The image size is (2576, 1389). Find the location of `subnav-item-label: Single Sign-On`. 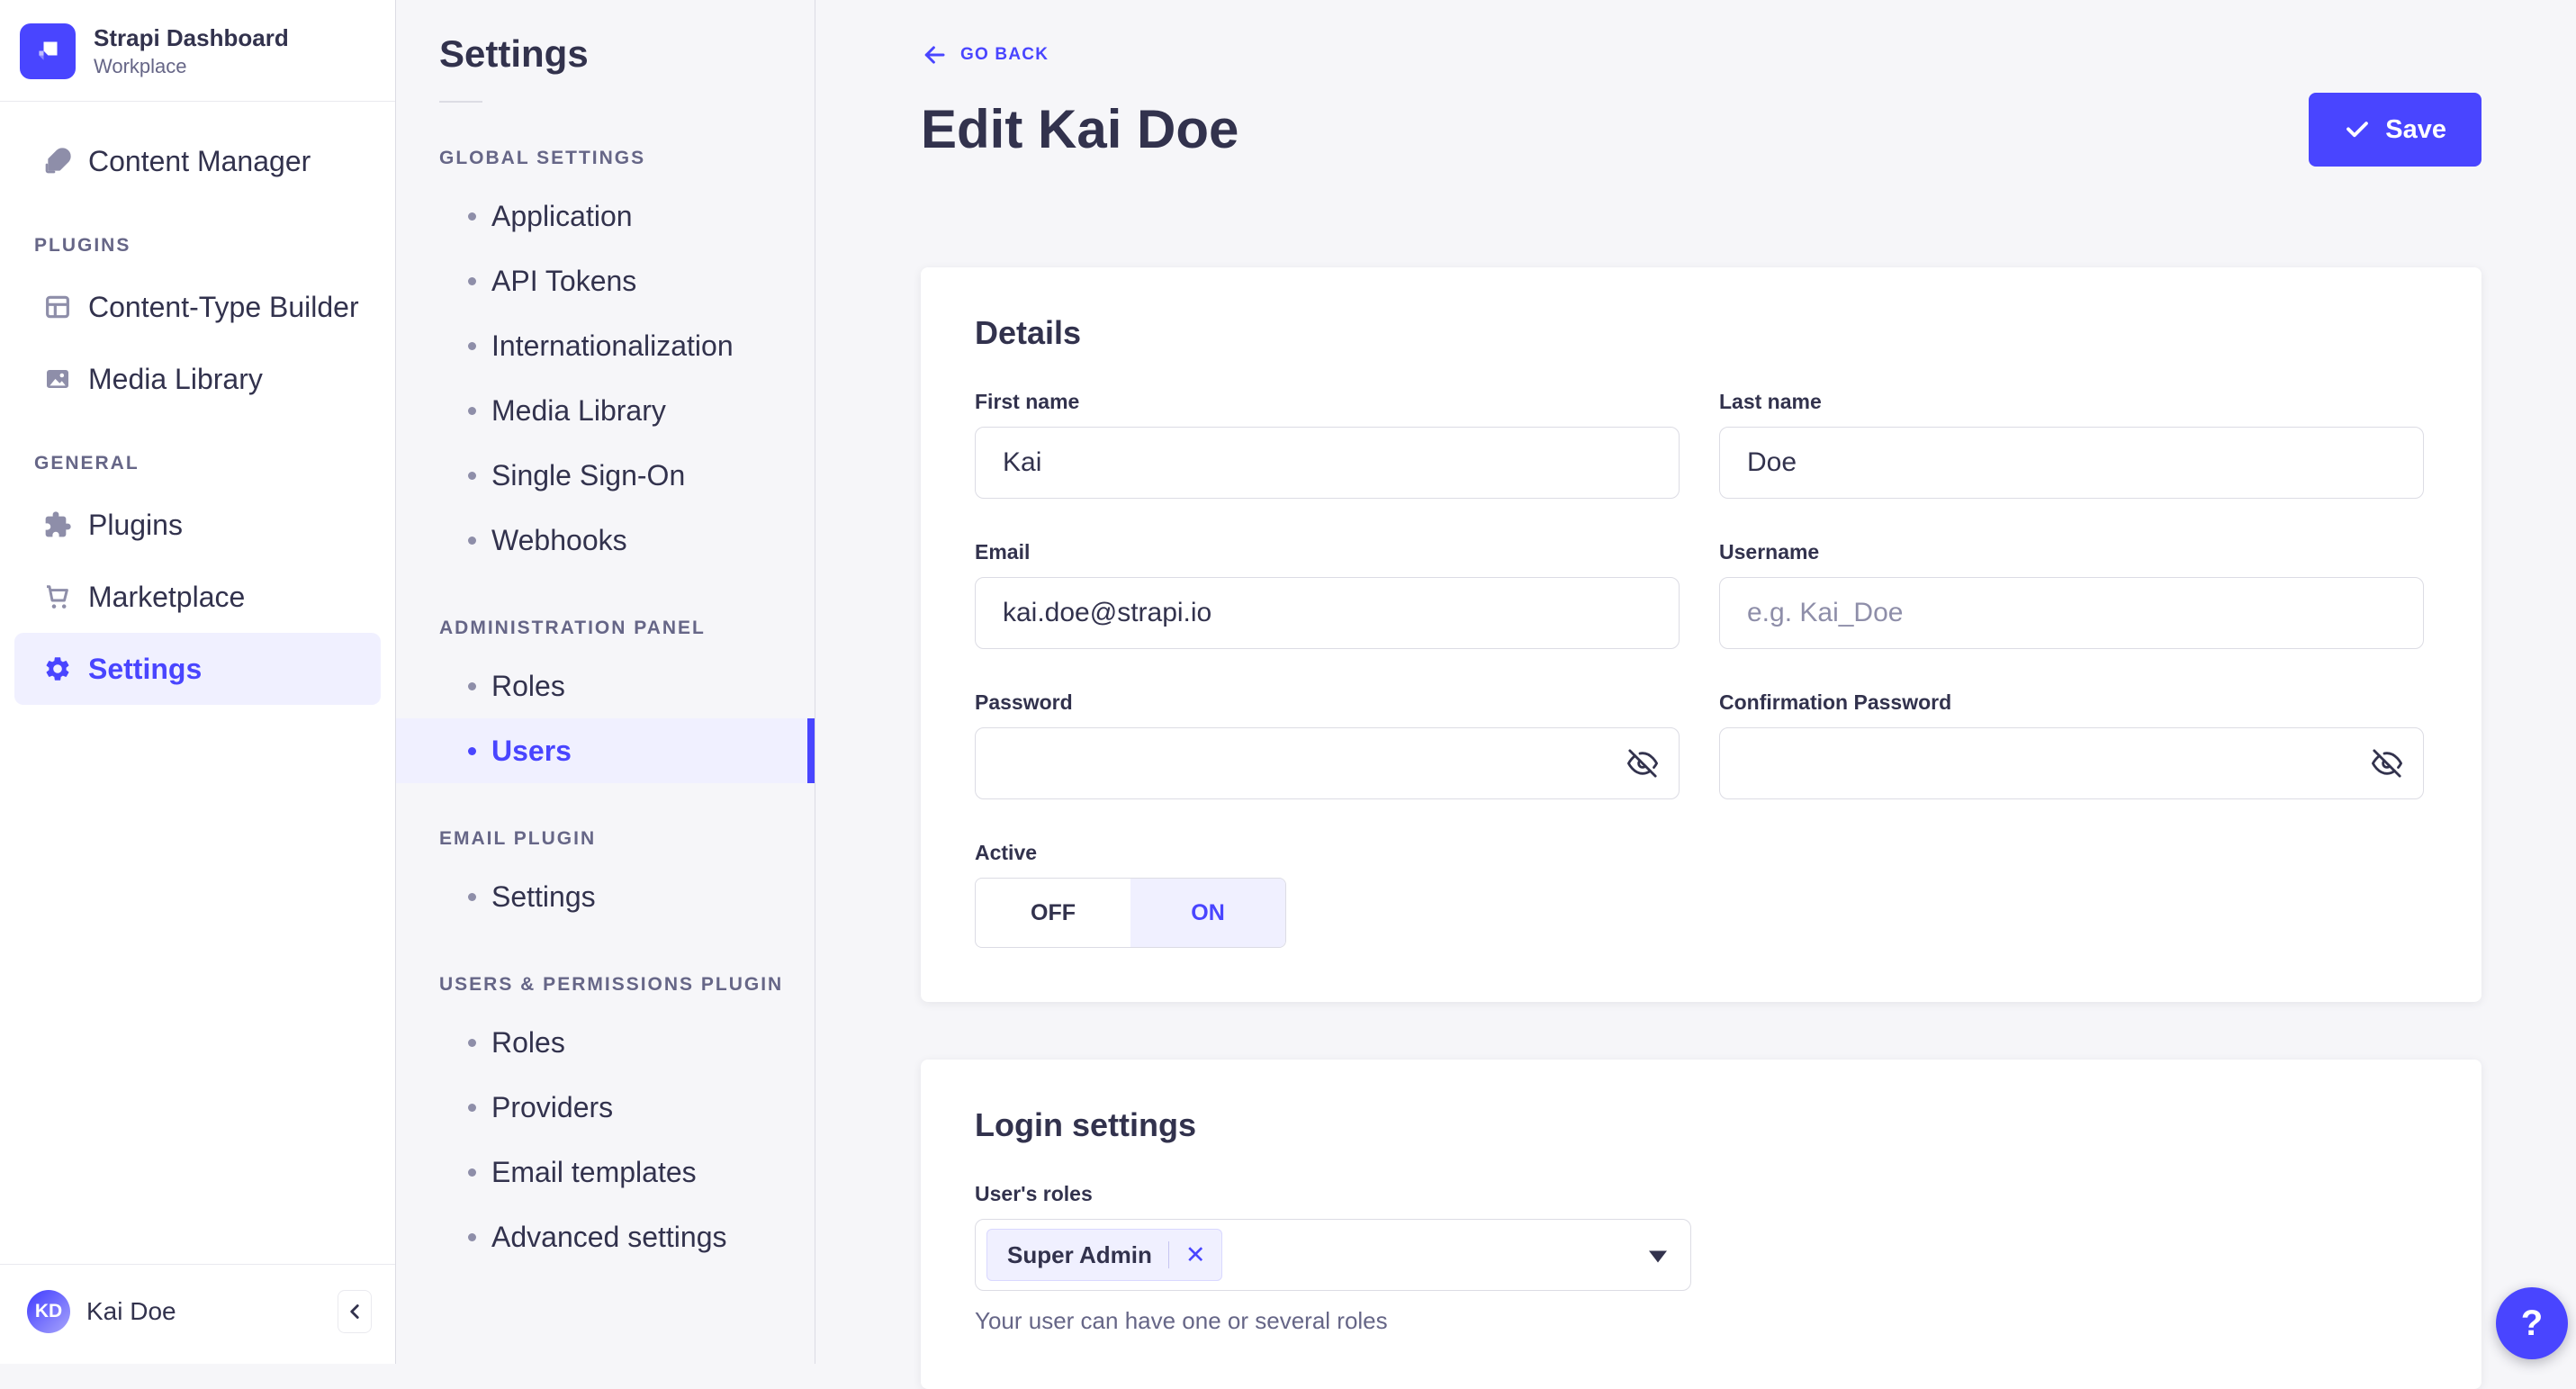

subnav-item-label: Single Sign-On is located at coordinates (588, 476).